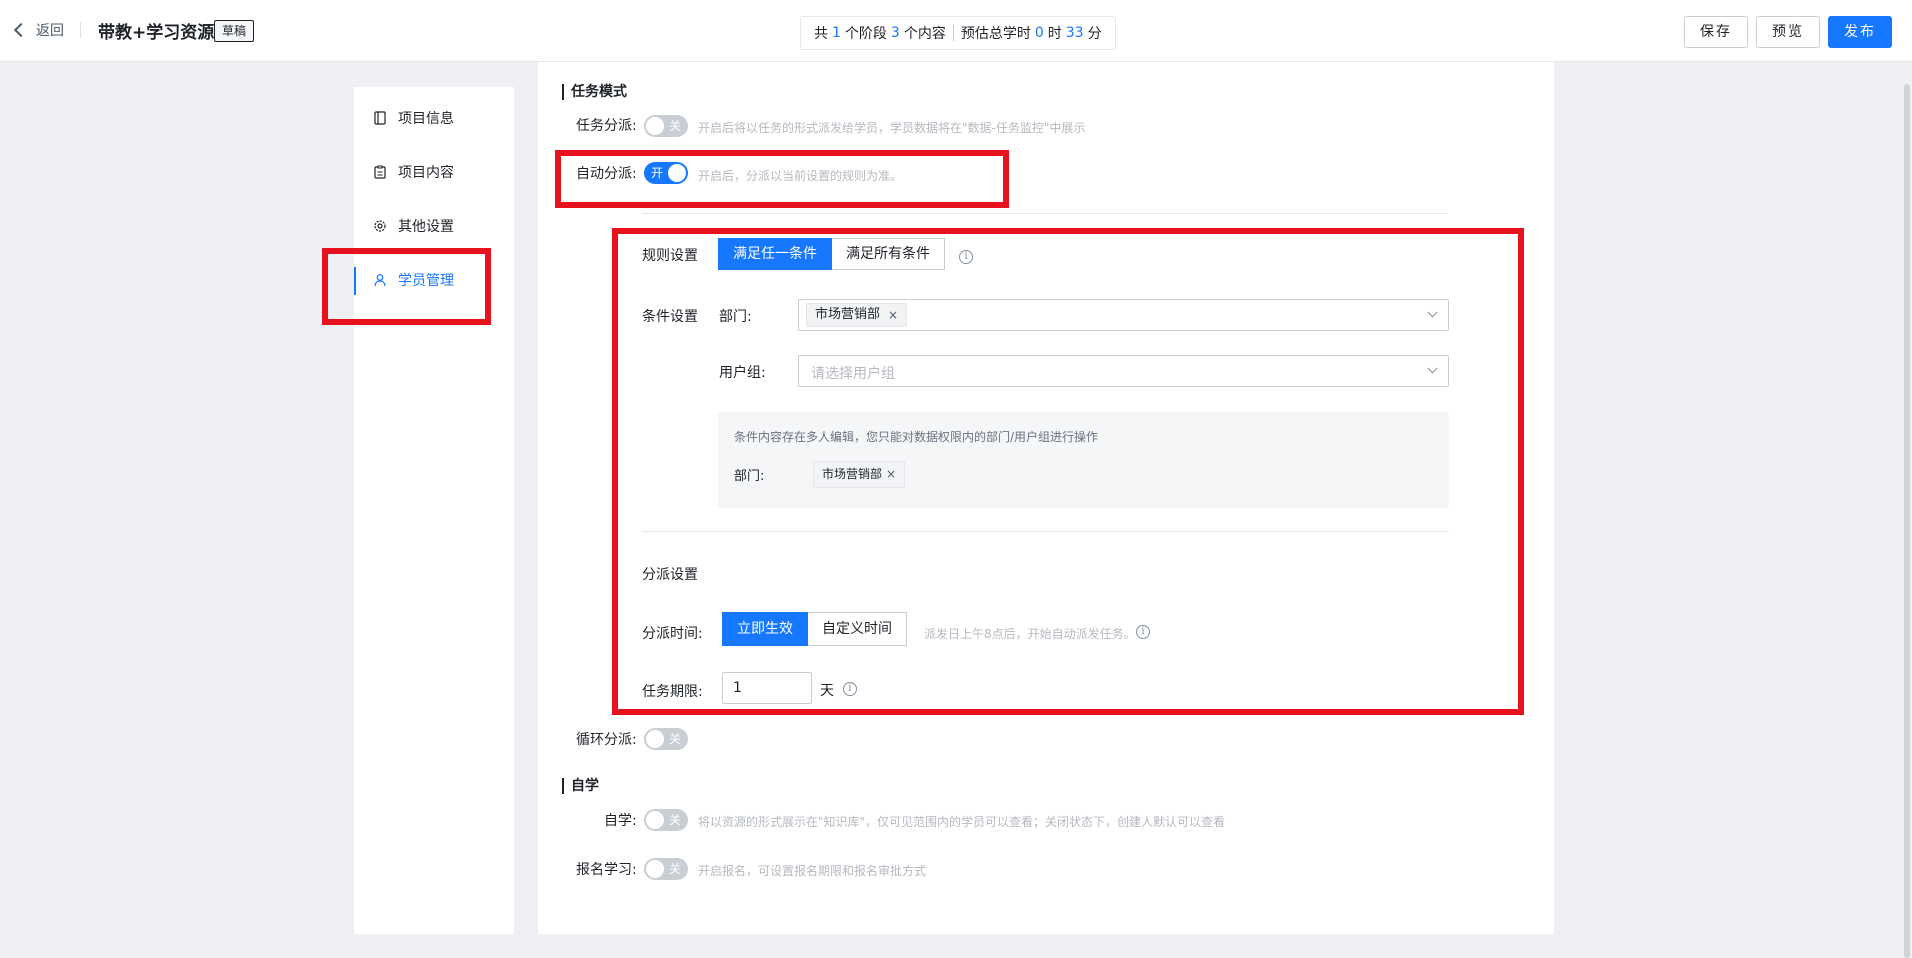 This screenshot has height=958, width=1912. I want to click on back-button: 返回, so click(38, 30).